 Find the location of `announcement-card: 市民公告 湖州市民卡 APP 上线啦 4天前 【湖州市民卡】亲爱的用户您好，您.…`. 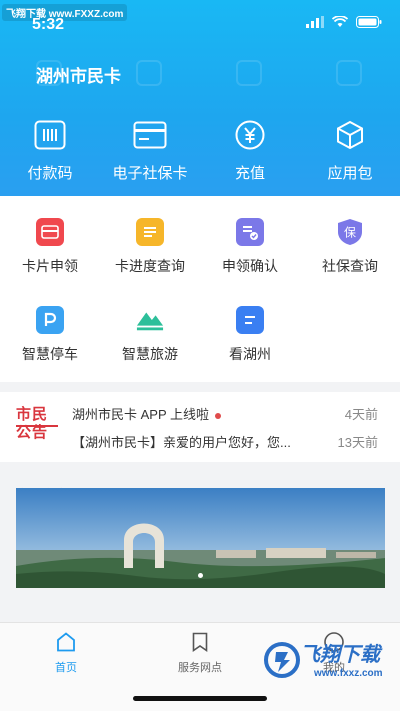

announcement-card: 市民公告 湖州市民卡 APP 上线啦 4天前 【湖州市民卡】亲爱的用户您好，您.… is located at coordinates (200, 427).